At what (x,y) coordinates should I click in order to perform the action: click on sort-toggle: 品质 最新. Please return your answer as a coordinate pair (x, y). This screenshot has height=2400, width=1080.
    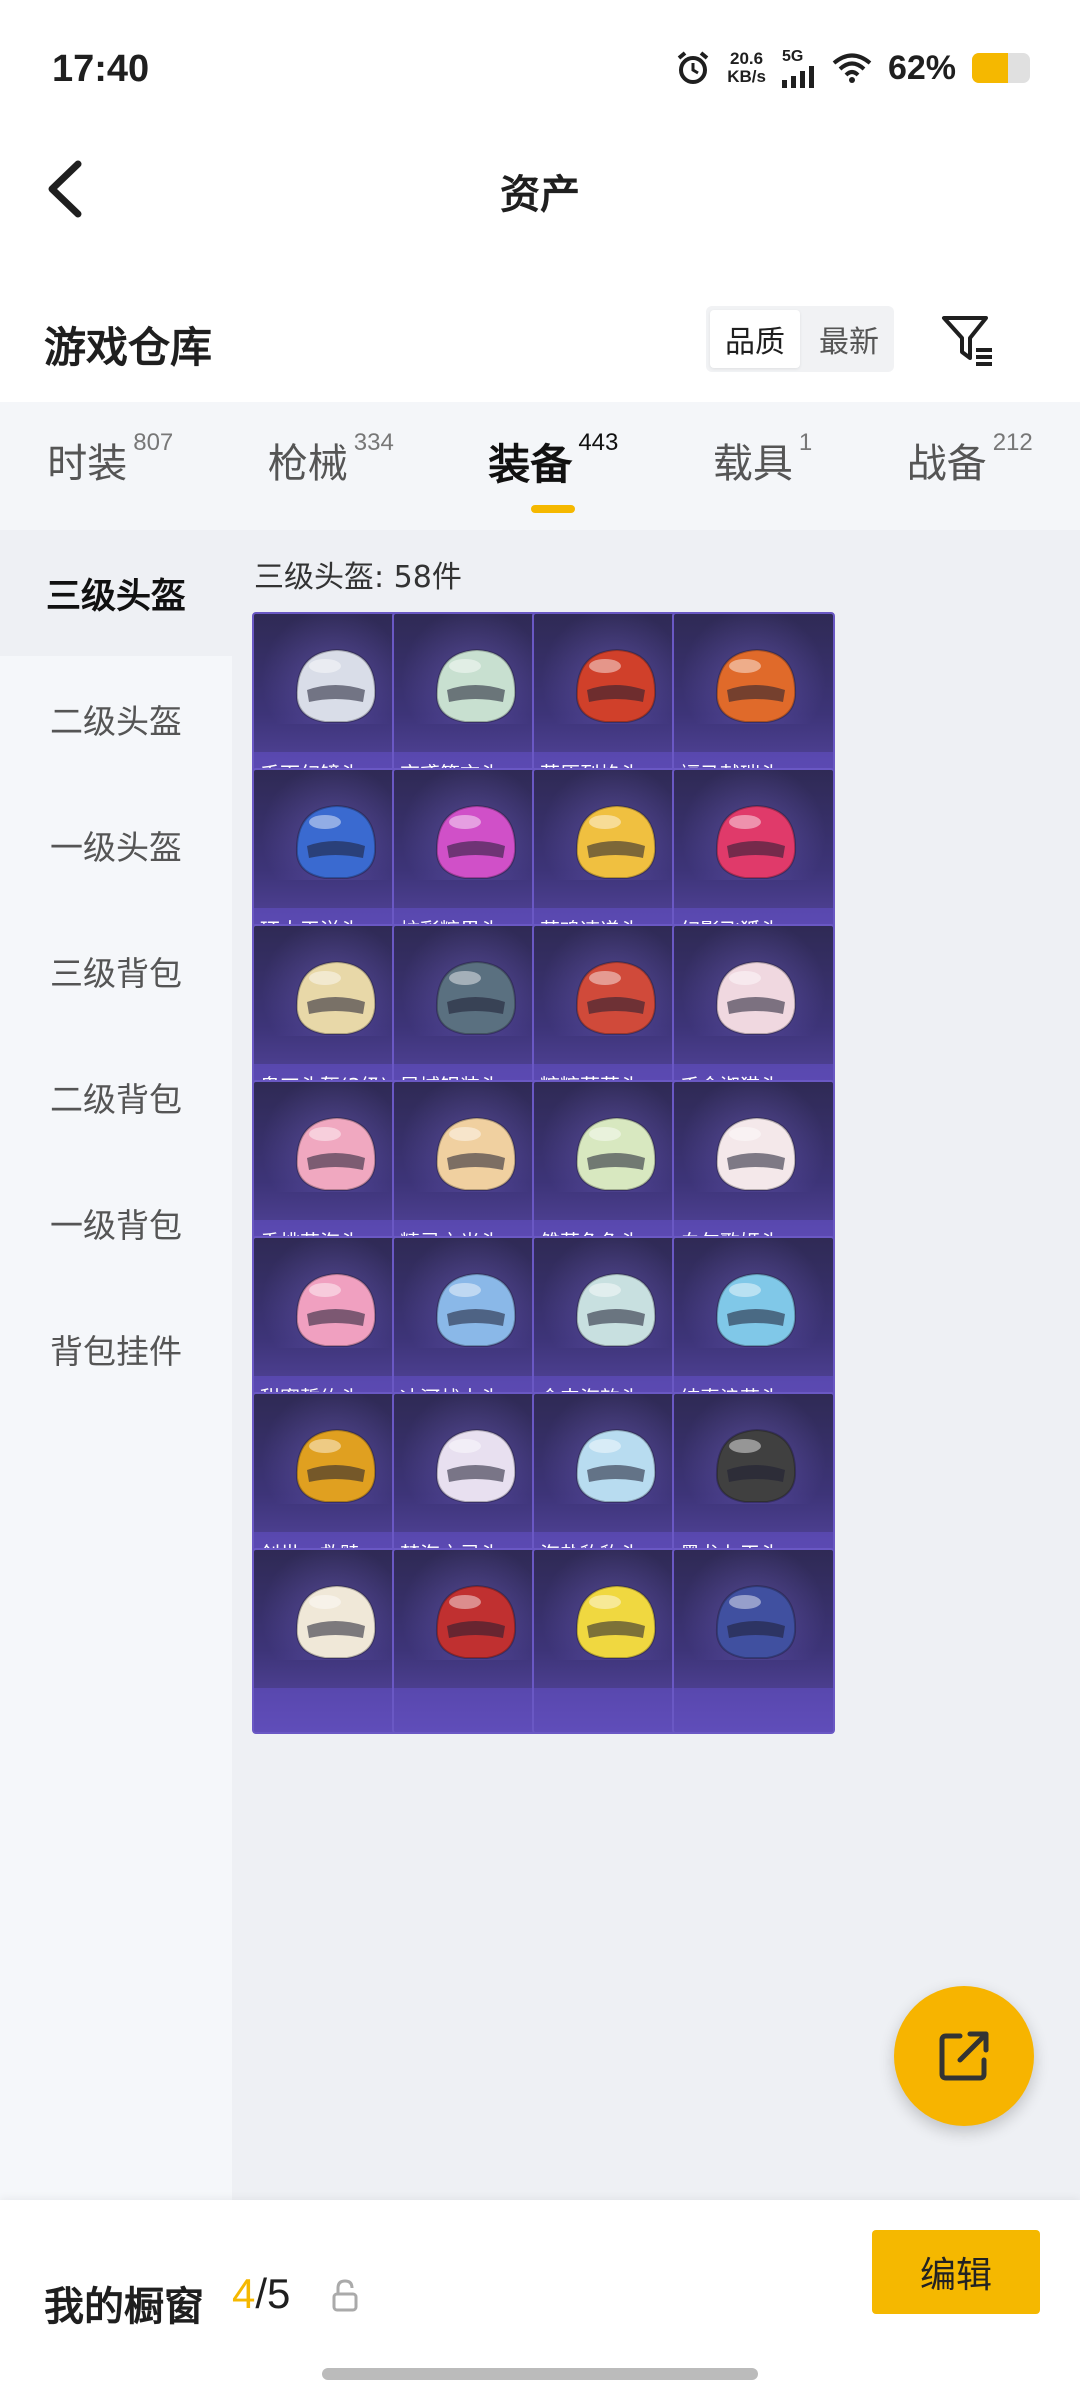
    Looking at the image, I should click on (800, 339).